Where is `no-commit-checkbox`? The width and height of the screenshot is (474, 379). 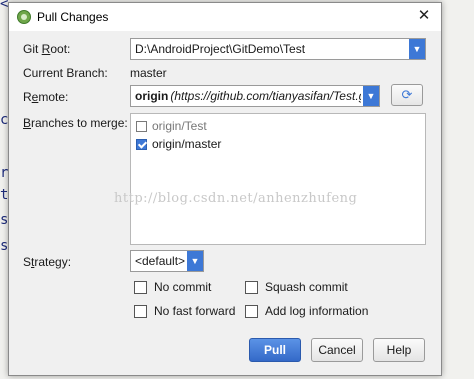 no-commit-checkbox is located at coordinates (140, 287).